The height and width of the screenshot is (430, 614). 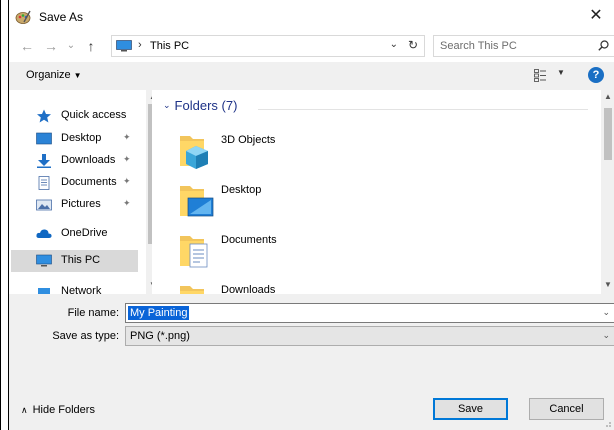 What do you see at coordinates (606, 312) in the screenshot?
I see `file-name-dropdown-icon: ⌄` at bounding box center [606, 312].